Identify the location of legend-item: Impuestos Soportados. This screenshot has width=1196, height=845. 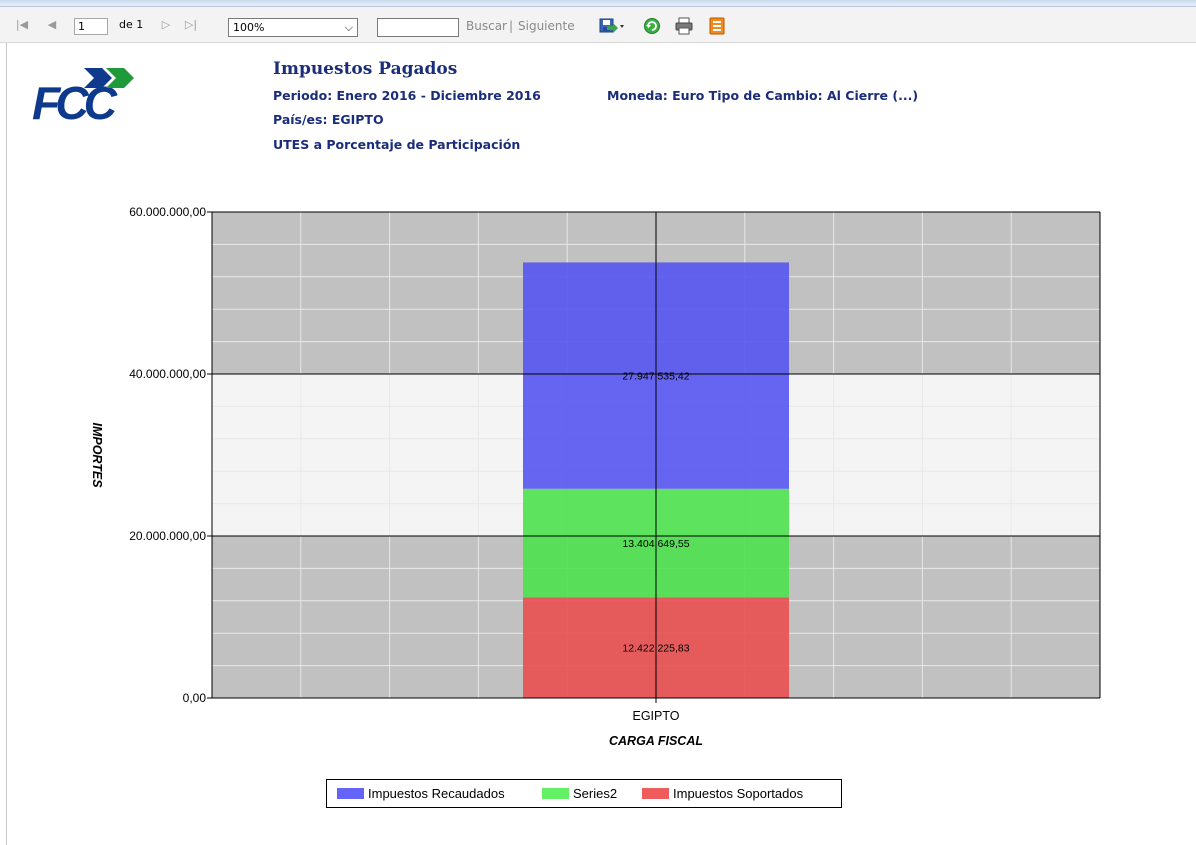
(722, 794).